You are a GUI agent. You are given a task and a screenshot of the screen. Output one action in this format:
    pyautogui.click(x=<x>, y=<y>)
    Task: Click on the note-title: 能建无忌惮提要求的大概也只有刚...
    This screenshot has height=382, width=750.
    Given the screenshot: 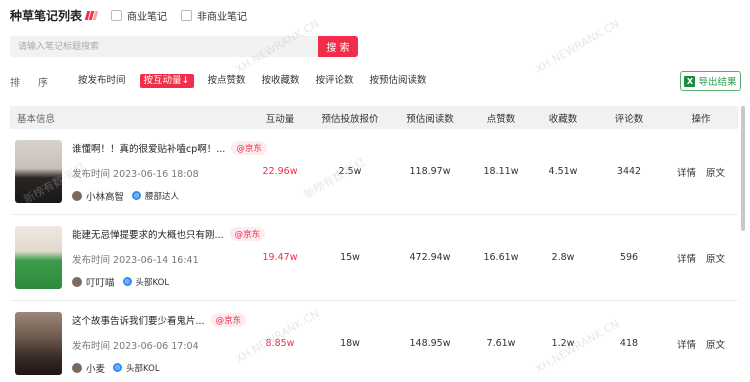 What is the action you would take?
    pyautogui.click(x=148, y=234)
    